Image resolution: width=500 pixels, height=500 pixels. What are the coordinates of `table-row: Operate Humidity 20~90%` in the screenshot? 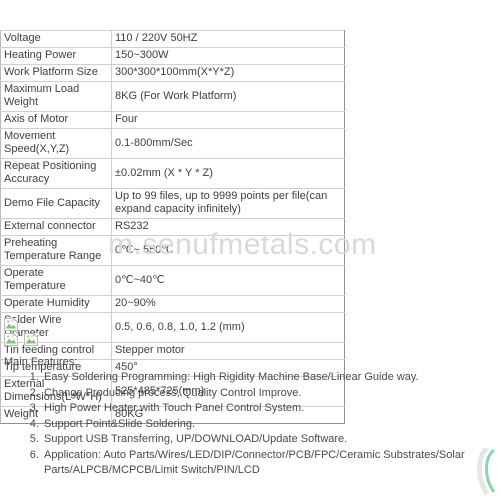 It's located at (172, 304).